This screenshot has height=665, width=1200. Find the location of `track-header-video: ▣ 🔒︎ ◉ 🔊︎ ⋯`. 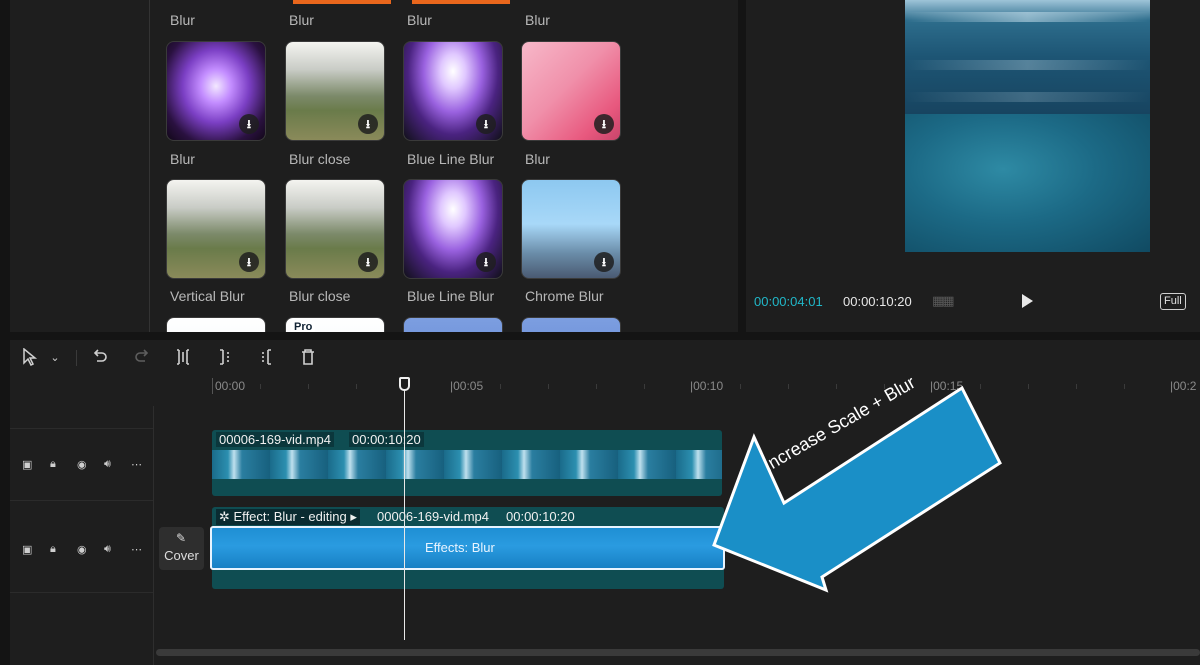

track-header-video: ▣ 🔒︎ ◉ 🔊︎ ⋯ is located at coordinates (82, 465).